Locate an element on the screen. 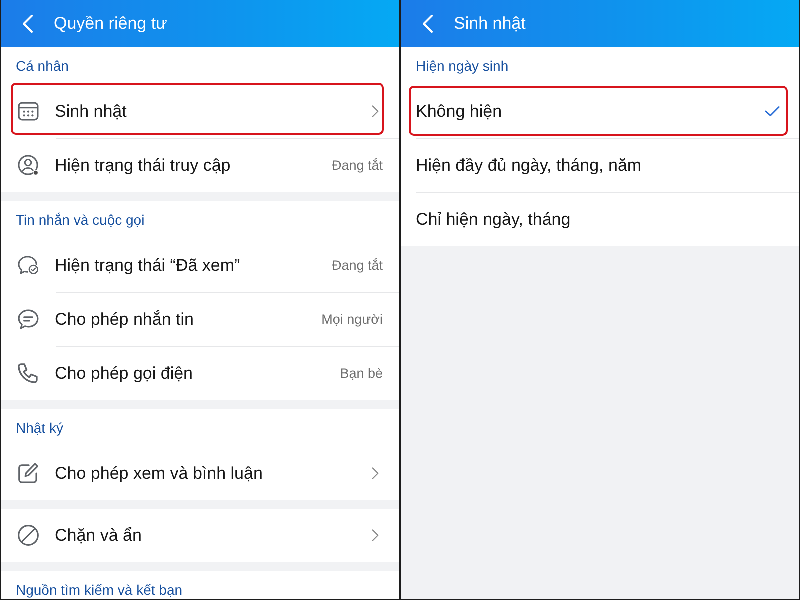 The image size is (800, 600). chat-bubble-icon is located at coordinates (28, 319).